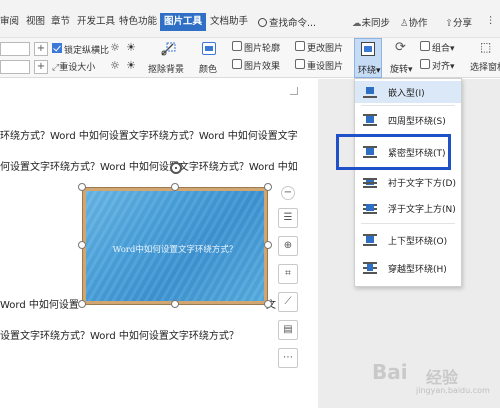  Describe the element at coordinates (176, 168) in the screenshot. I see `rotate-handle` at that location.